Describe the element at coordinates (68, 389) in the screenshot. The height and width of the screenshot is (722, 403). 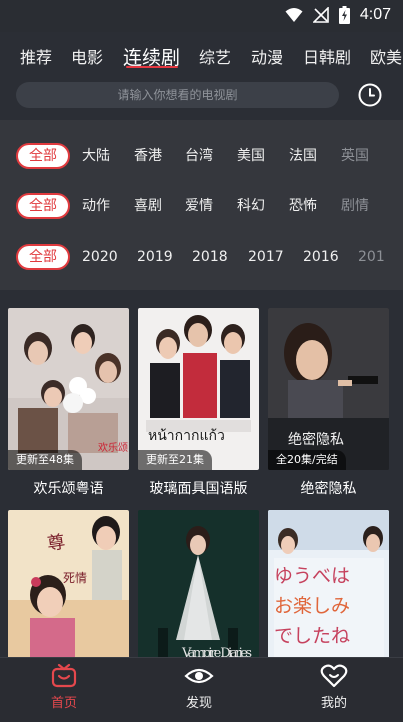
I see `poster-image: 欢乐颂 更新至48集` at that location.